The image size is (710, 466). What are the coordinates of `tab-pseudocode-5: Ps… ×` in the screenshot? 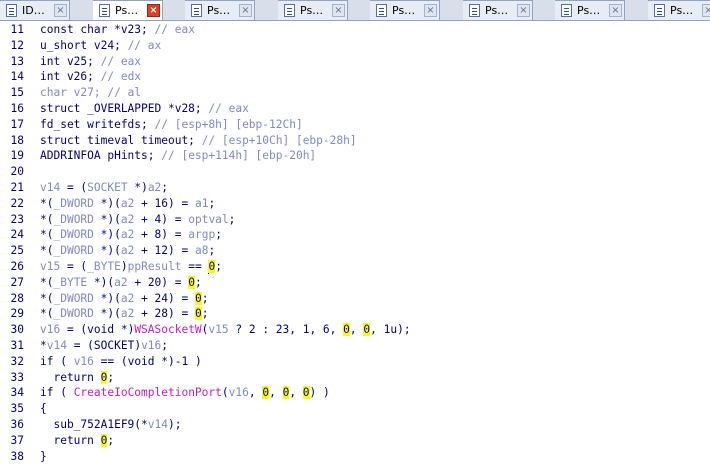 It's located at (498, 10).